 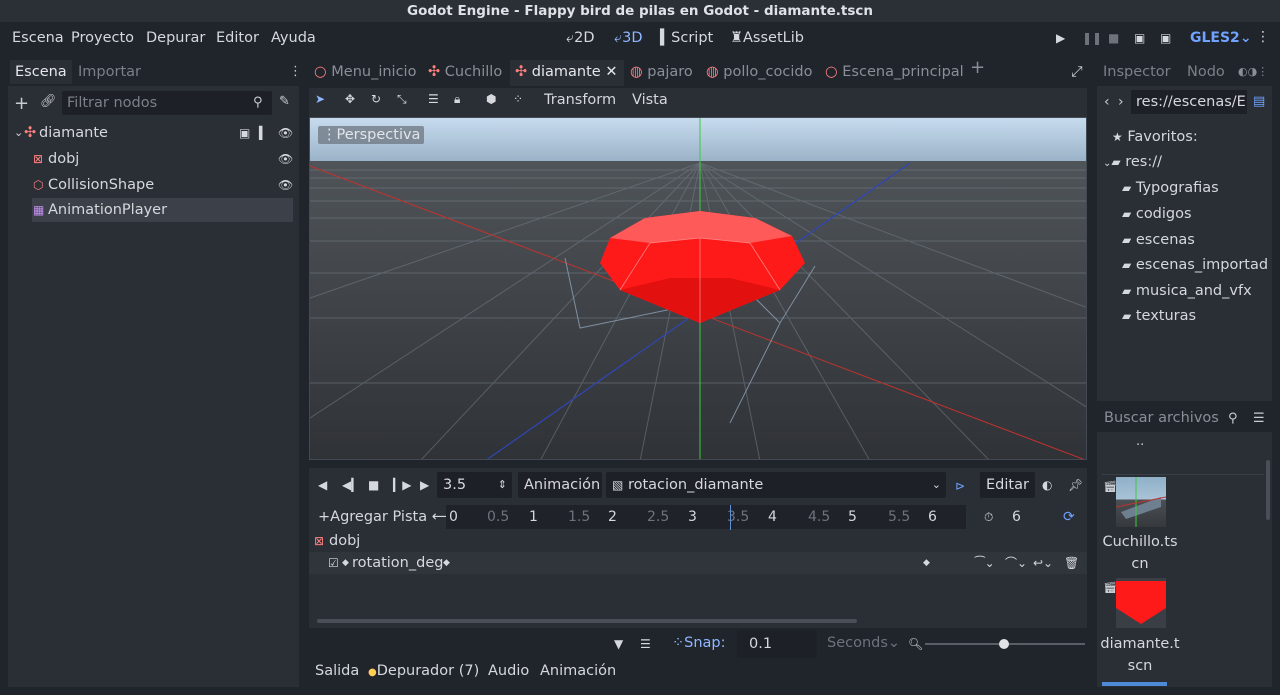 I want to click on scene-tab-pajaro: ◍ pajaro, so click(x=661, y=73).